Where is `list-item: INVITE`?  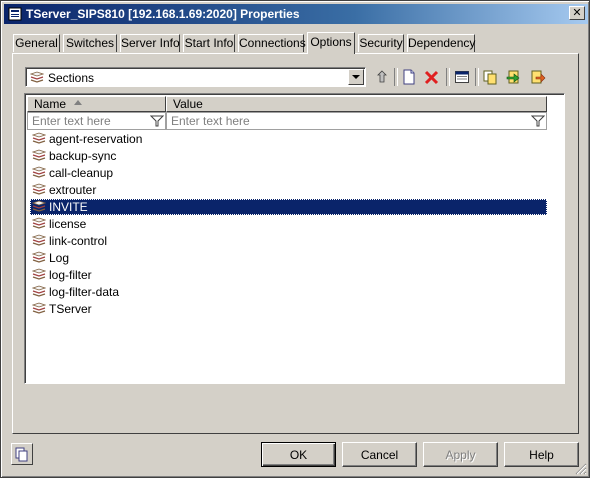
list-item: INVITE is located at coordinates (288, 207).